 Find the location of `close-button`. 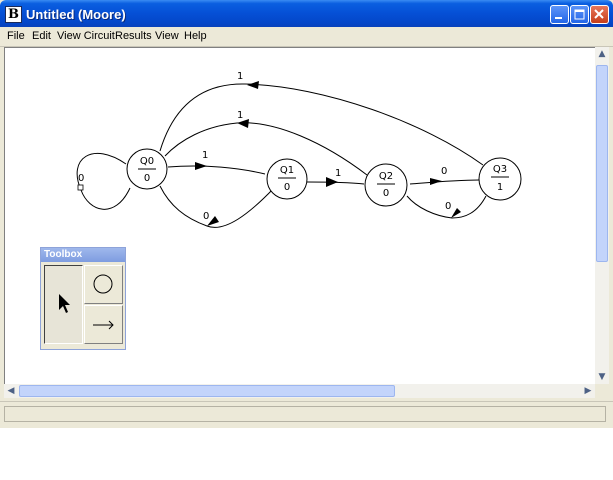

close-button is located at coordinates (599, 14).